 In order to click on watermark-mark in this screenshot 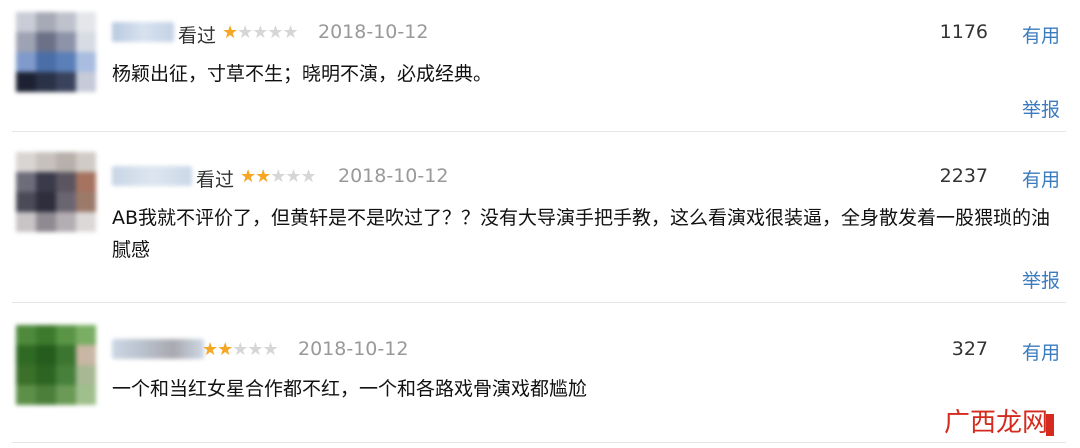, I will do `click(1050, 425)`.